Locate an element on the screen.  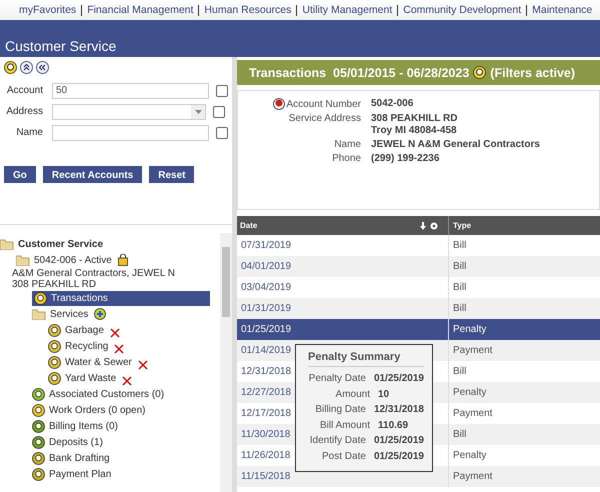
tooltip-label: Amount is located at coordinates (352, 394).